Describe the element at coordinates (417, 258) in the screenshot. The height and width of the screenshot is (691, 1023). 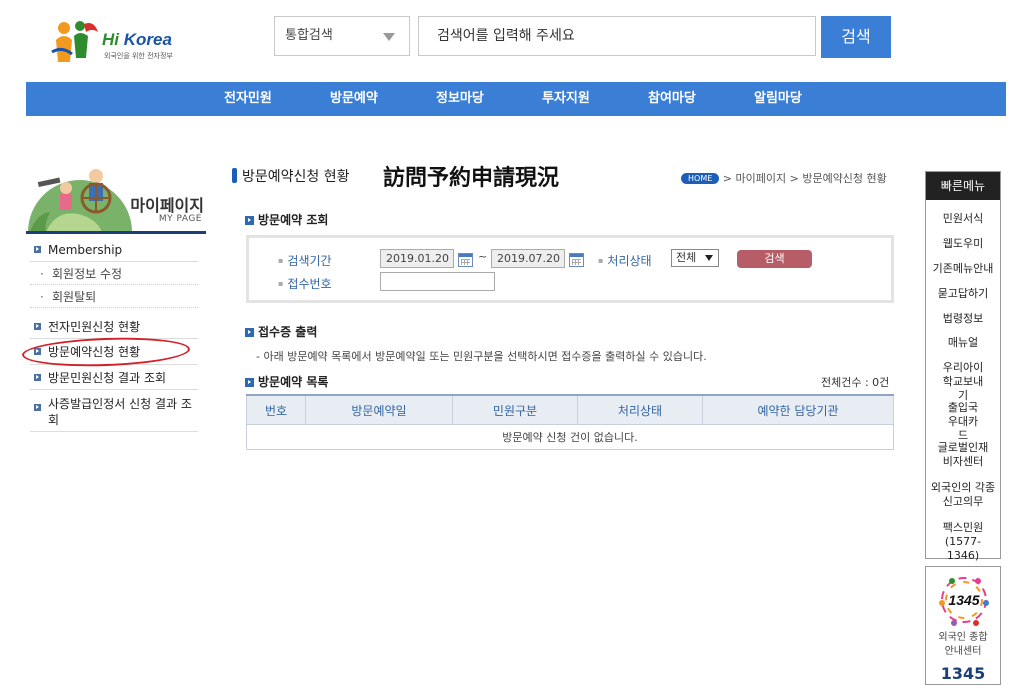
I see `date-from-field: 2019.01.20` at that location.